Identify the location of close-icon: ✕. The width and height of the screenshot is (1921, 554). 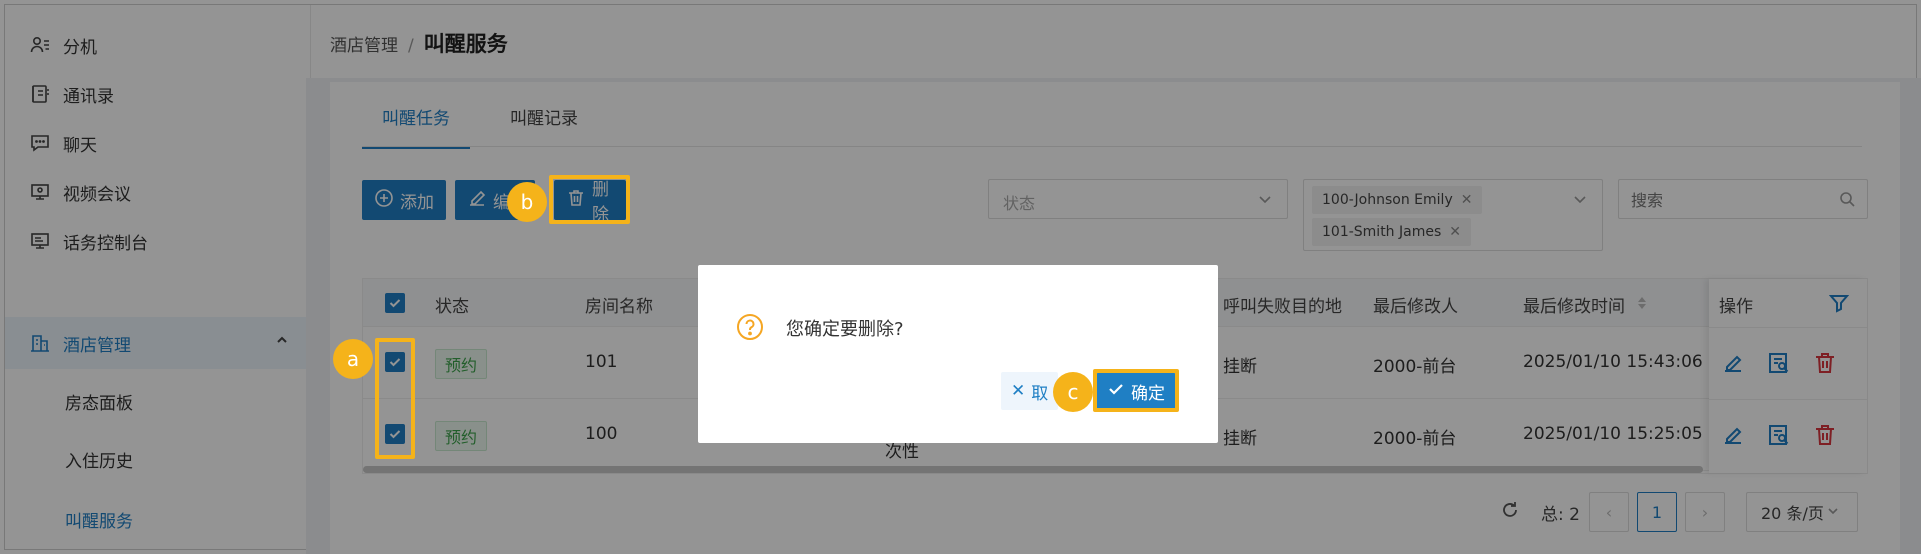
(1018, 391).